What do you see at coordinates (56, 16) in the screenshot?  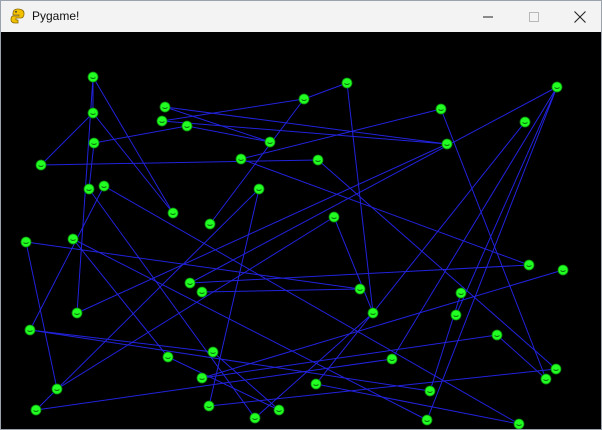 I see `window-title: Pygame!` at bounding box center [56, 16].